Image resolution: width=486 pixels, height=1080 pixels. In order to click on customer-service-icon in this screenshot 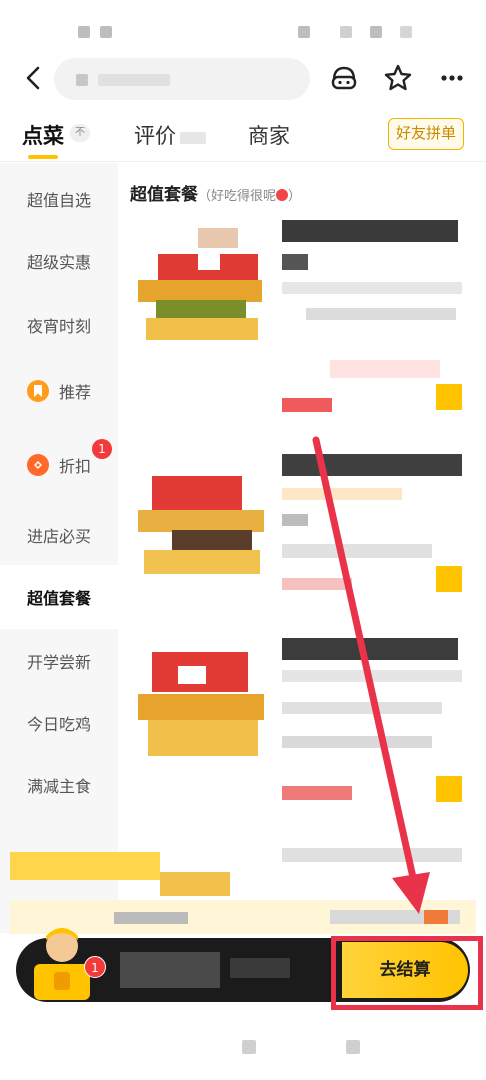, I will do `click(344, 78)`.